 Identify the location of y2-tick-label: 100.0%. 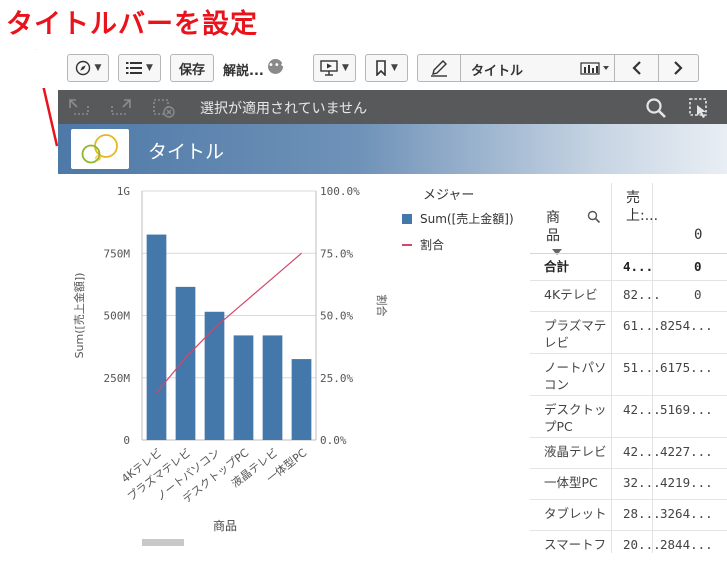
(340, 191).